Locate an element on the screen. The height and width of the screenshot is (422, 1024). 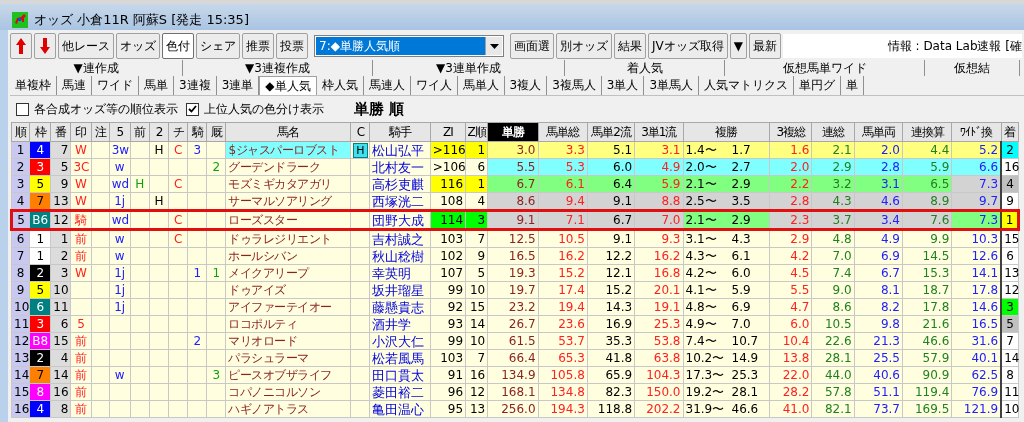
table-row: 8 2 3 W 1j 1 1 メイクアリープ 幸英明 107 5 19.3 15.2 12.1 16.8 4.2〜 6.0 4.5 7.4 6.7 15.3 14.1 13 is located at coordinates (515, 273).